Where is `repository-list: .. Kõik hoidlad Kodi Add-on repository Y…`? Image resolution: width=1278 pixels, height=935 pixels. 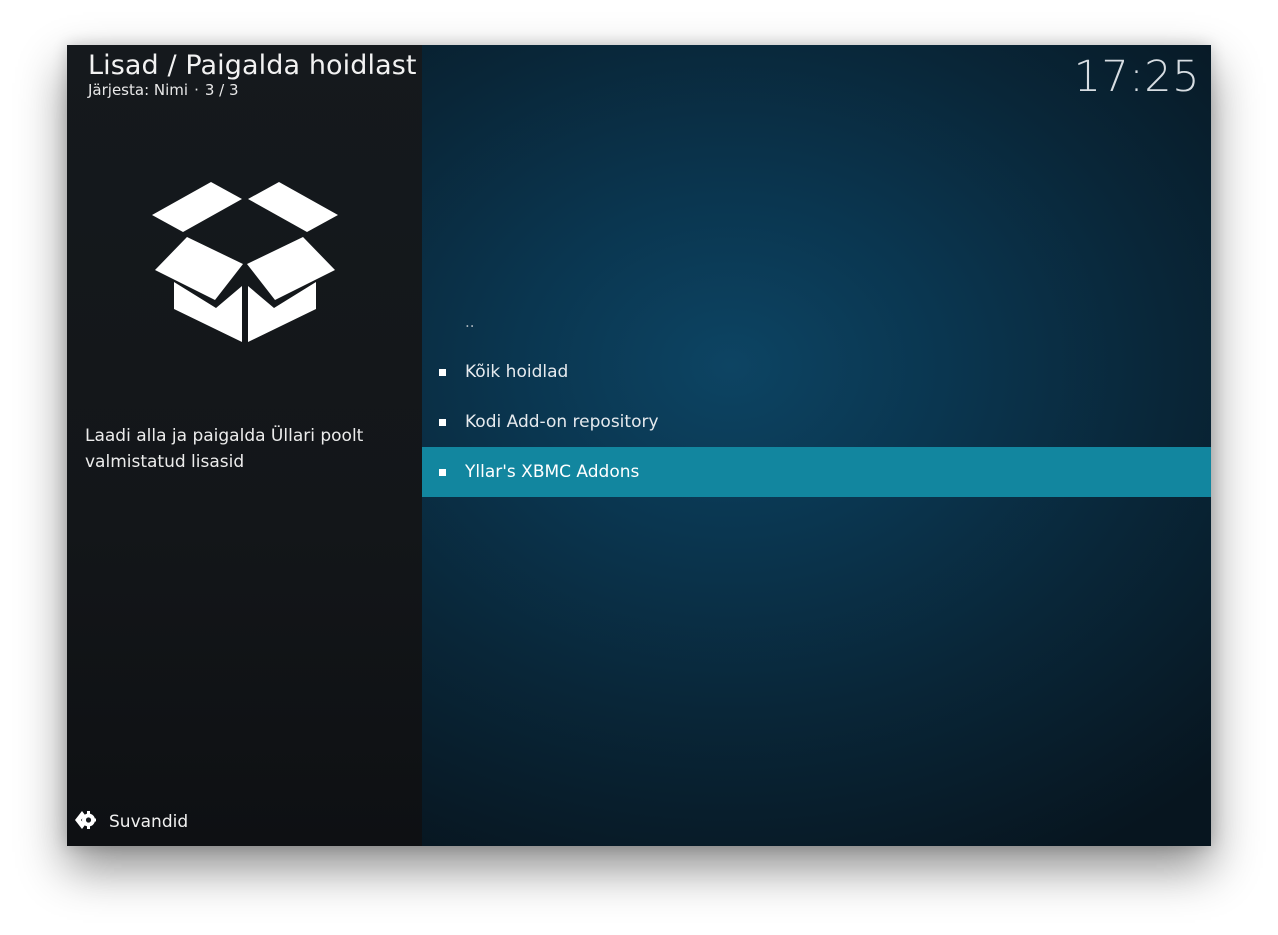
repository-list: .. Kõik hoidlad Kodi Add-on repository Y… is located at coordinates (816, 397).